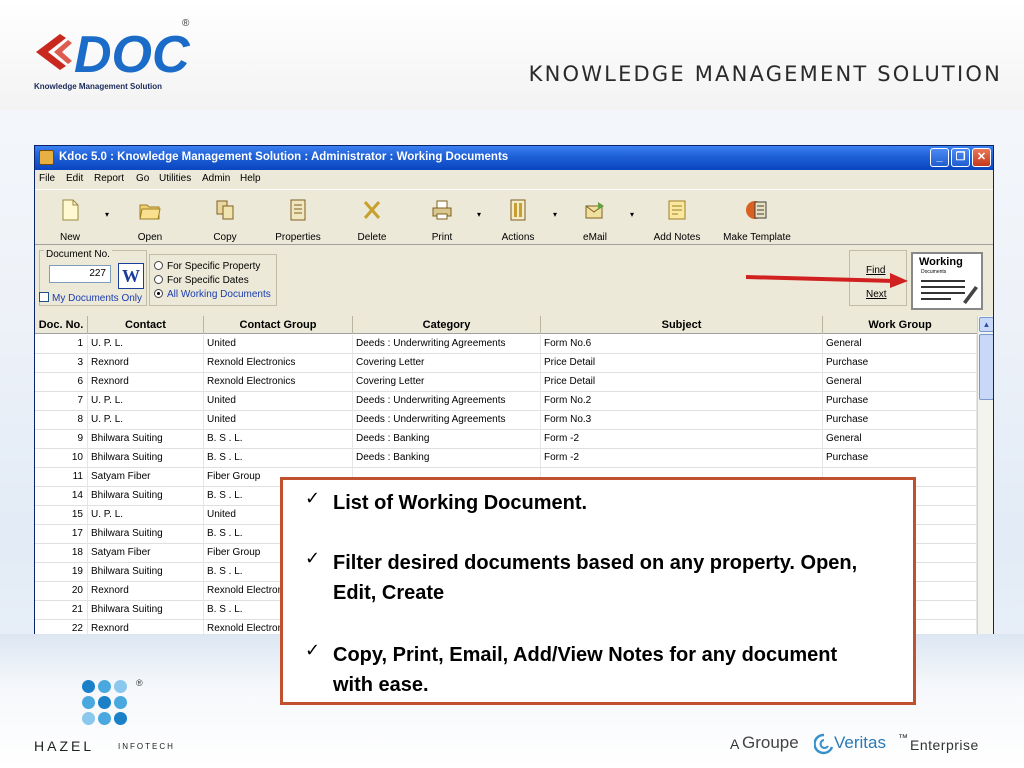 Image resolution: width=1024 pixels, height=768 pixels. I want to click on make-template-button: Make Template, so click(757, 218).